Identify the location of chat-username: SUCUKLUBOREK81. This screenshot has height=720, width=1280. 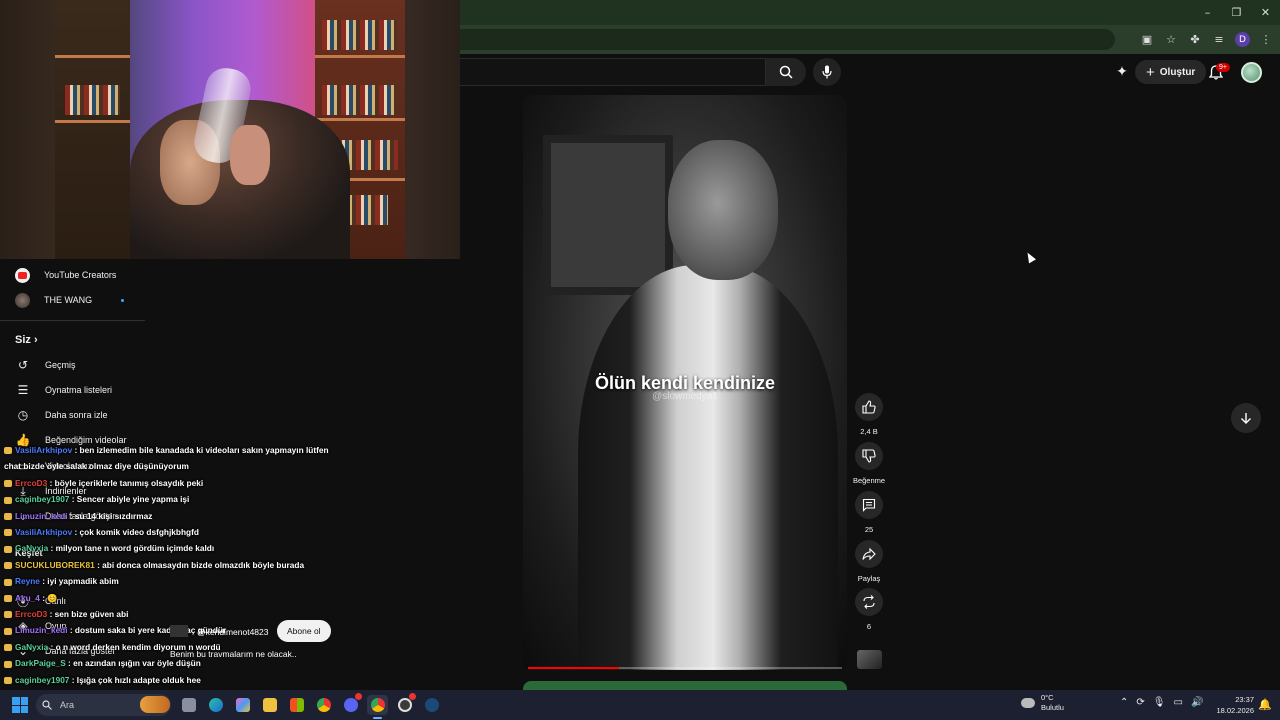
(55, 564).